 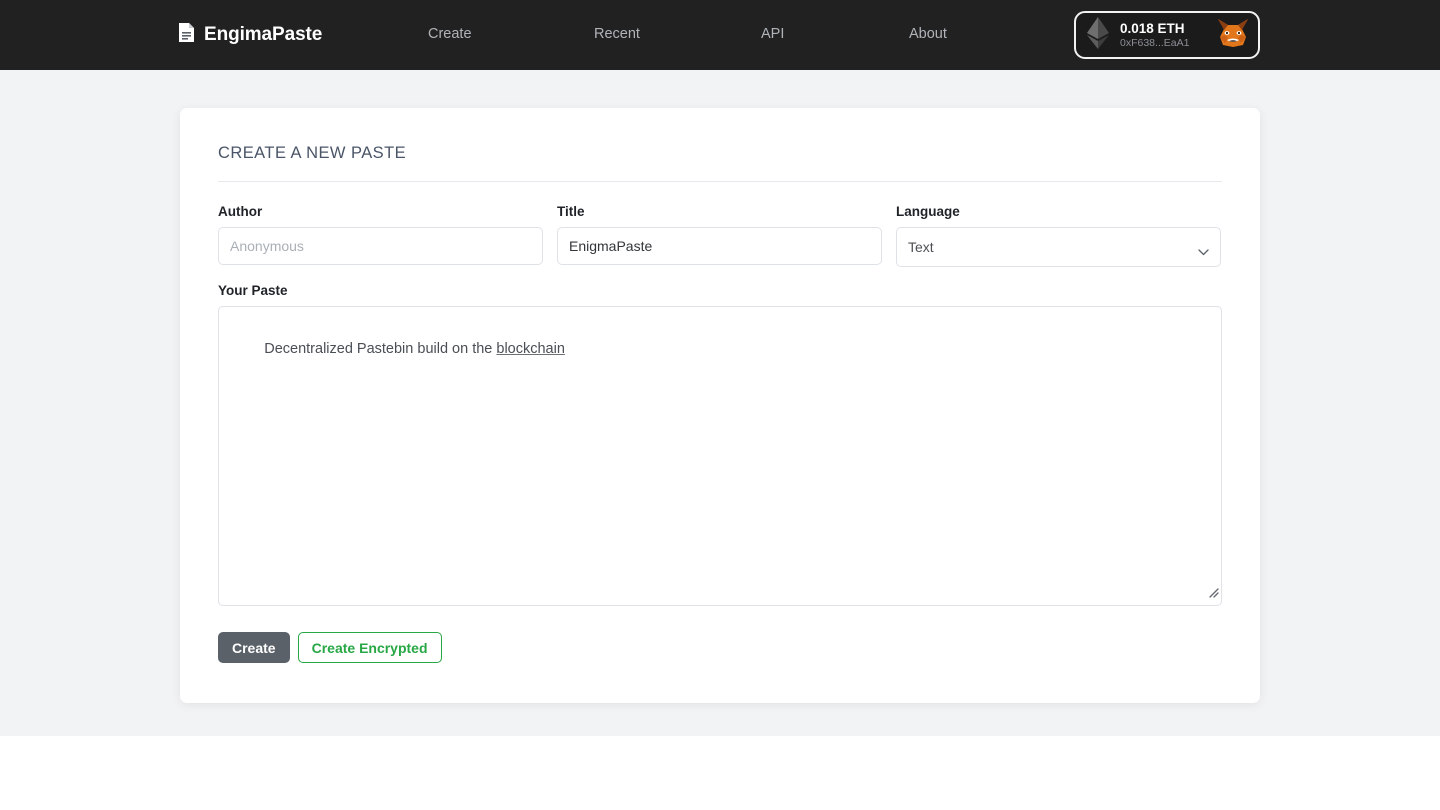 I want to click on wallet-widget: 0.018 ETH 0xF638...EaA1, so click(x=1167, y=35).